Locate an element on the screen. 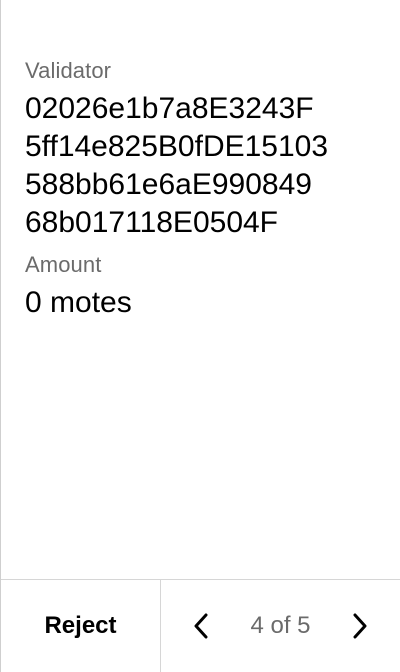 The height and width of the screenshot is (672, 400). validator-line-4: 68b017118E0504F is located at coordinates (152, 222).